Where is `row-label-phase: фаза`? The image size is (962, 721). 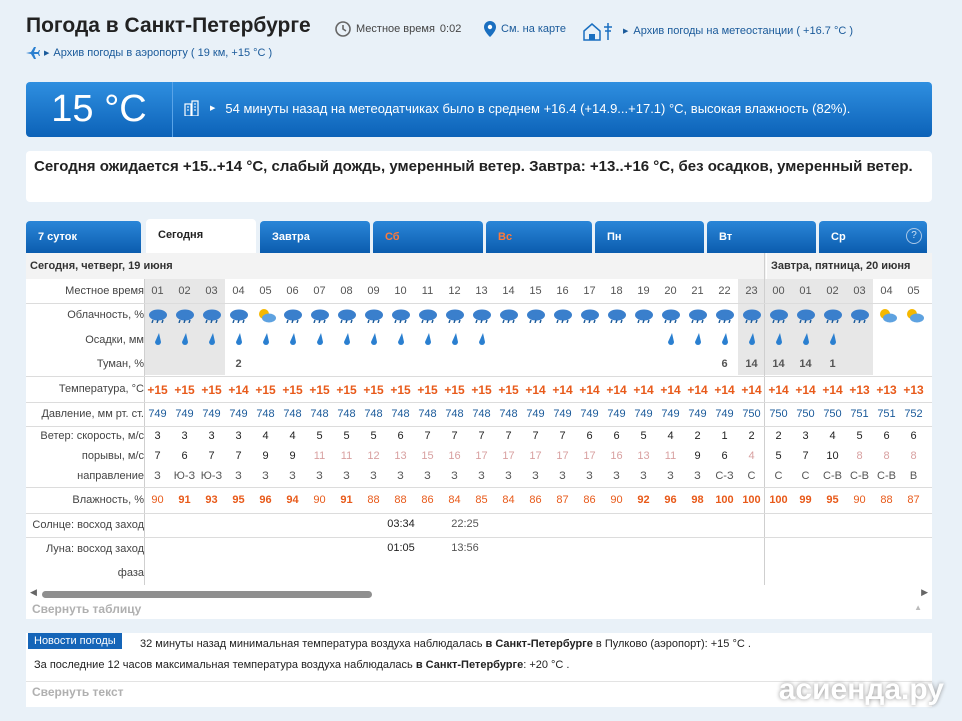 row-label-phase: фаза is located at coordinates (130, 572).